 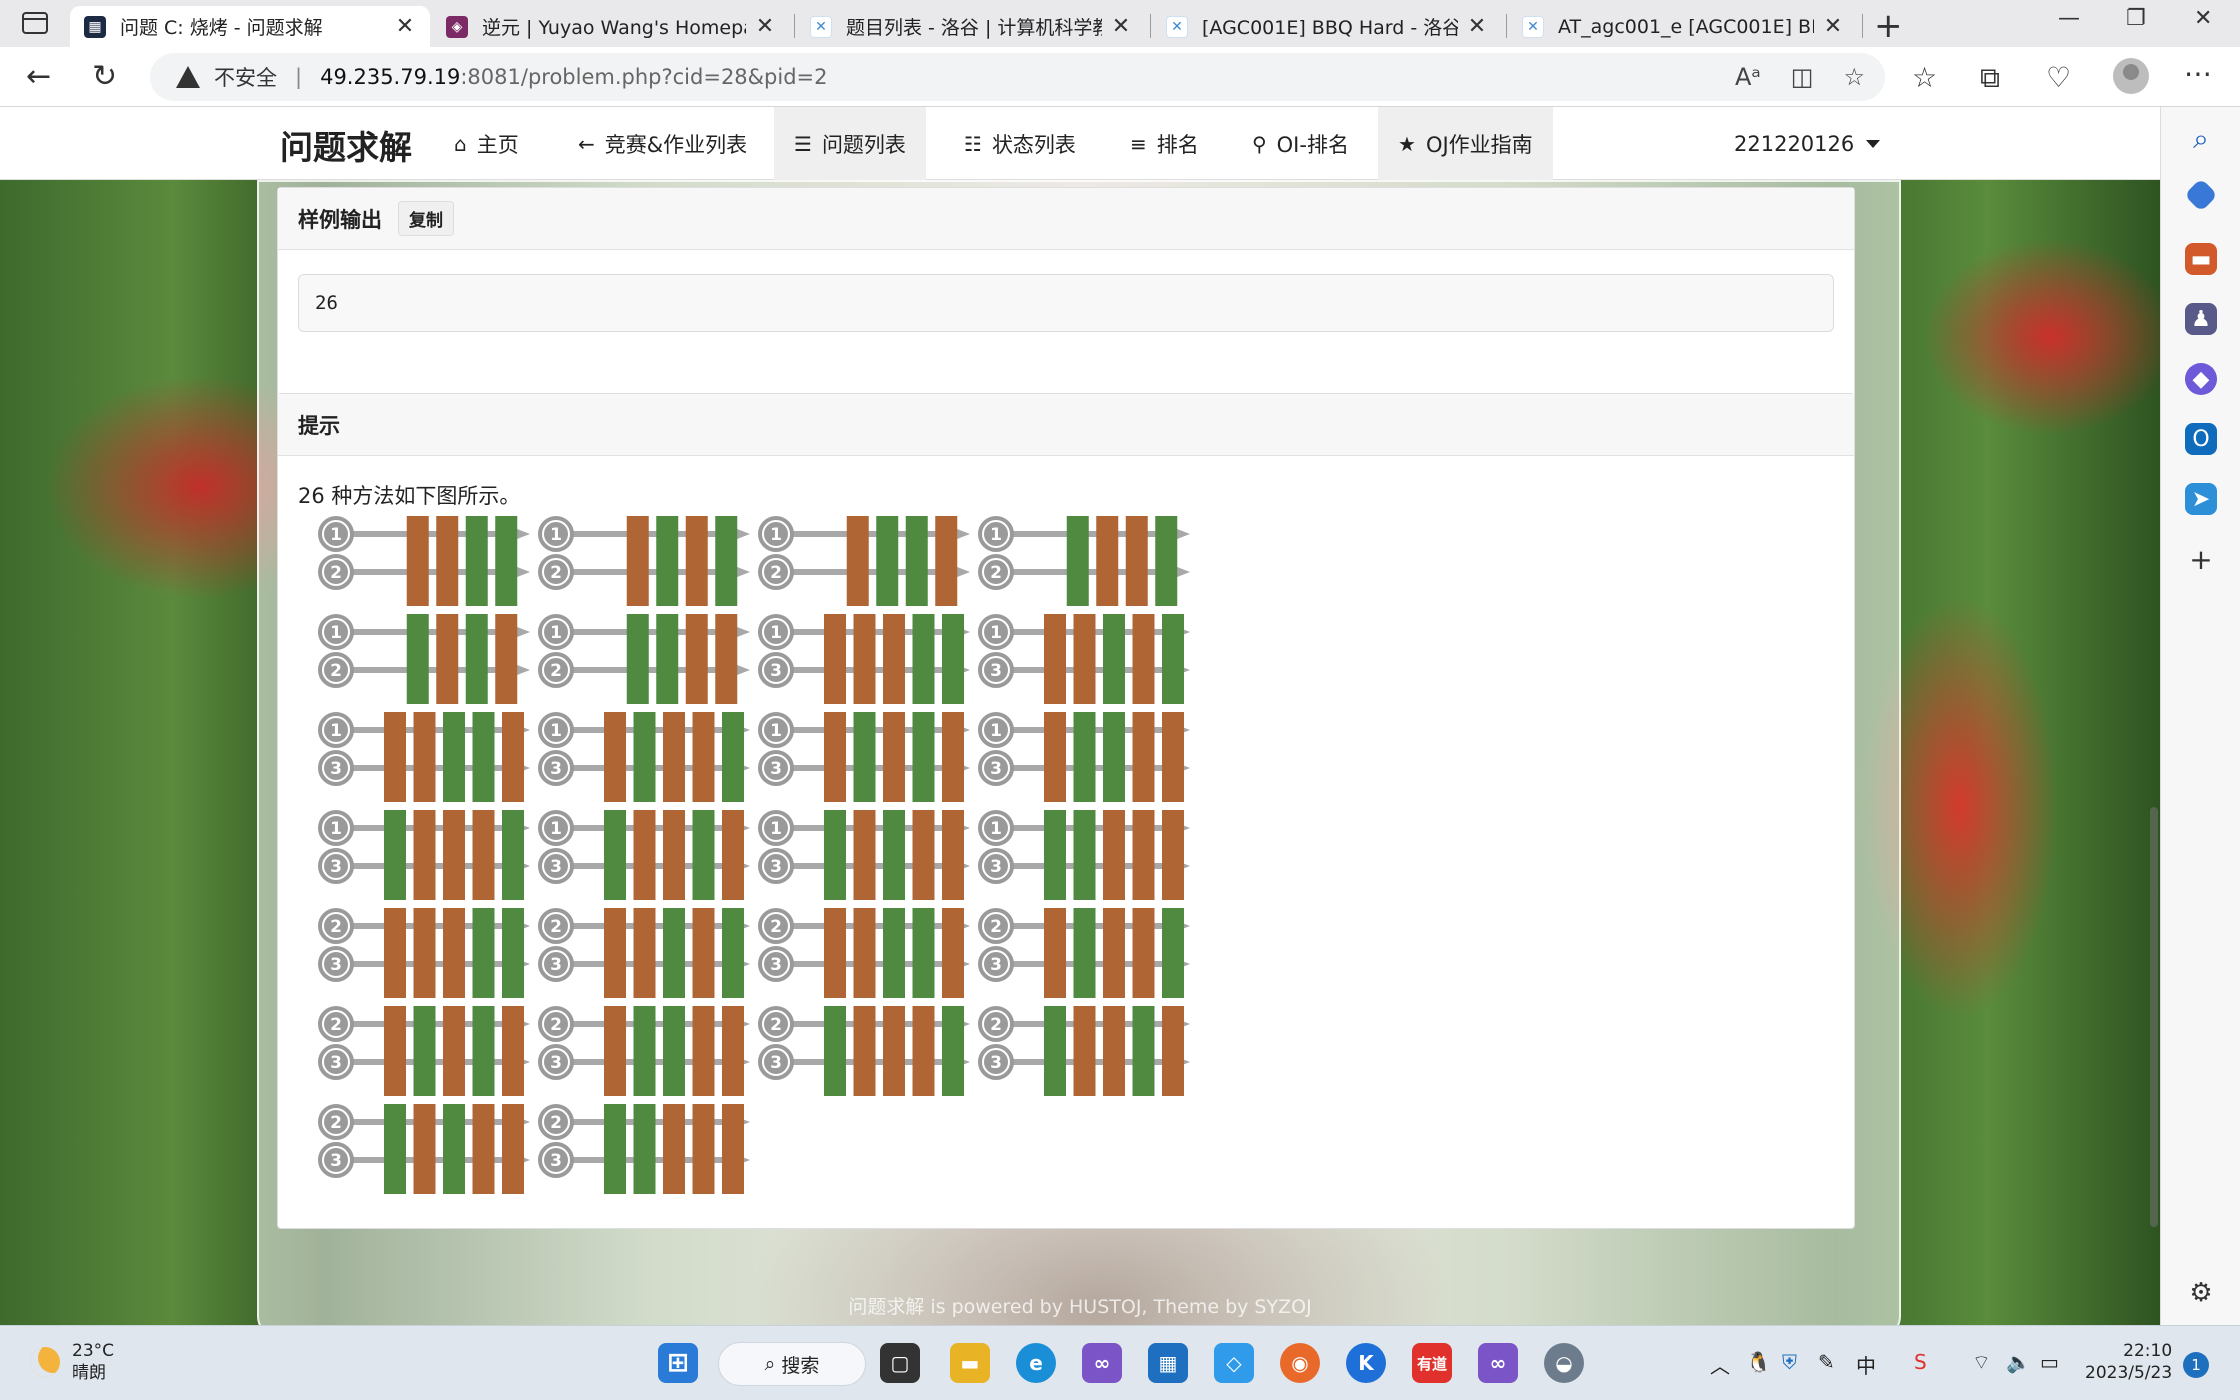 What do you see at coordinates (250, 26) in the screenshot?
I see `tab-problem-c: ▦ 问题 C: 烧烤 - 问题求解 ✕` at bounding box center [250, 26].